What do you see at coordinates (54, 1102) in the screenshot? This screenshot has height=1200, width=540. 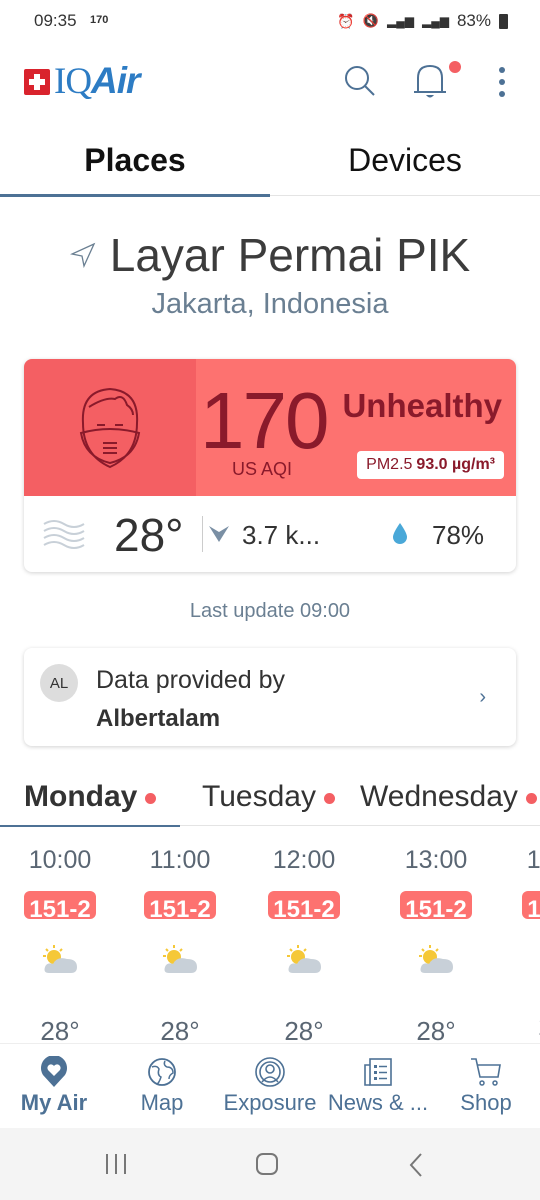 I see `nav-label: My Air` at bounding box center [54, 1102].